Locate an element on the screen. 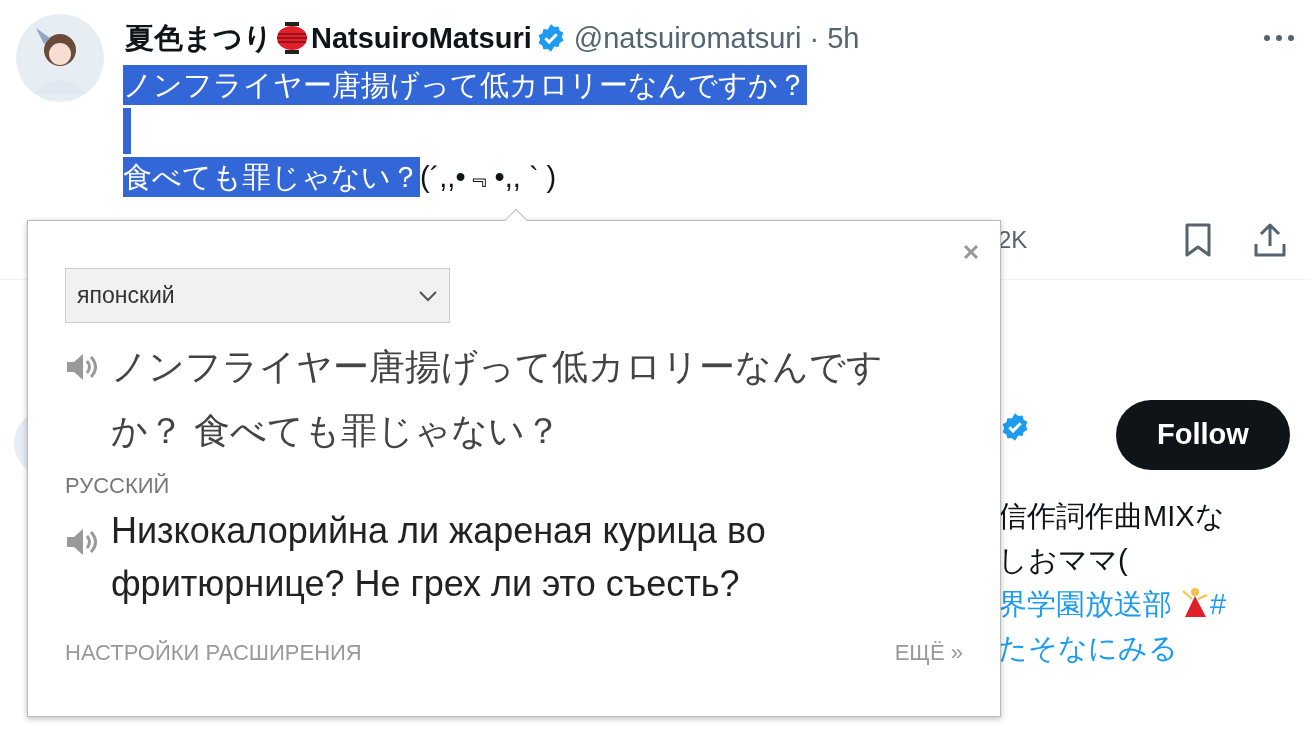 This screenshot has height=738, width=1311. source-text: ノンフライヤー唐揚げって低カロリーなんですか？ 食べても罪じゃない？ is located at coordinates (497, 399).